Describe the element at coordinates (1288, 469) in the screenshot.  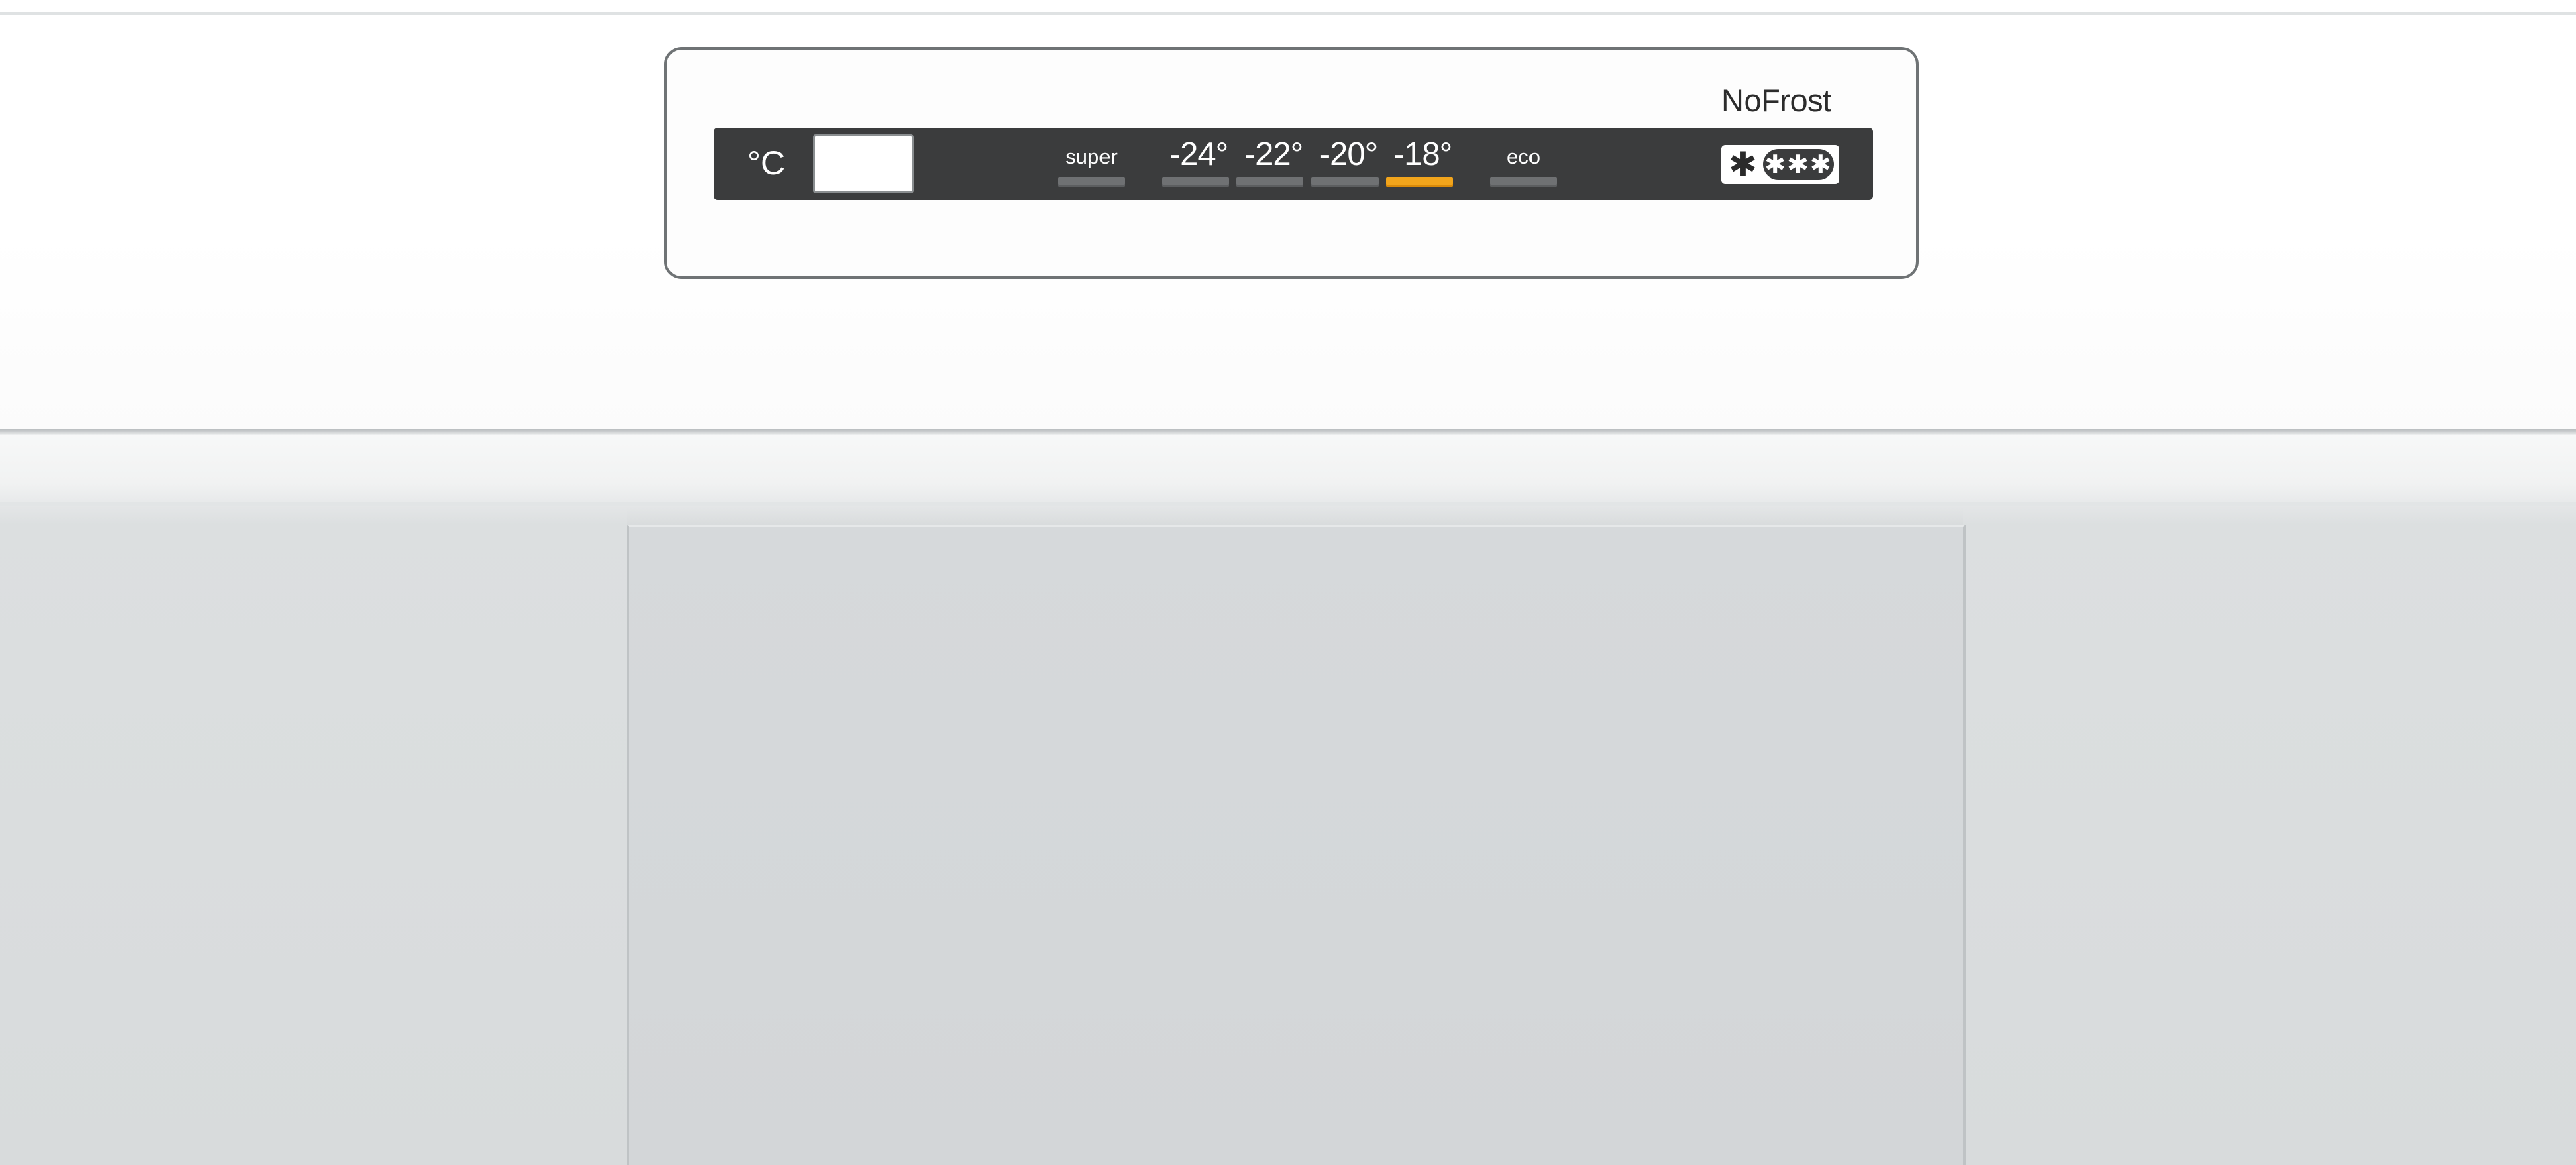
I see `door-lip` at that location.